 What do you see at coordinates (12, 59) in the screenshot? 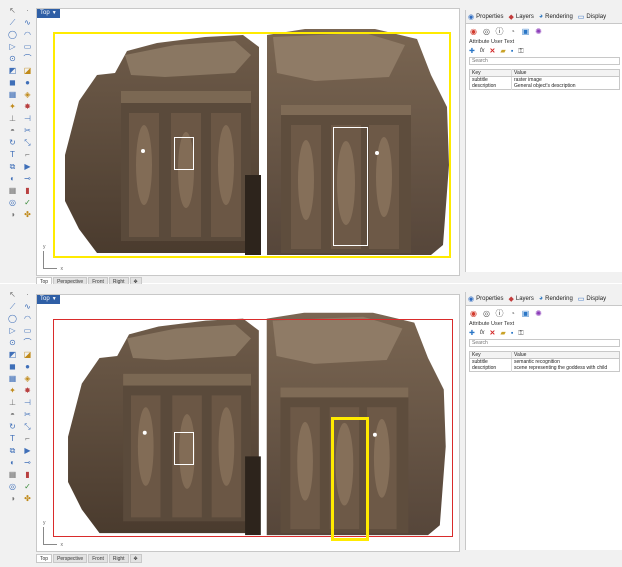
I see `ellipse-icon: ⊙` at bounding box center [12, 59].